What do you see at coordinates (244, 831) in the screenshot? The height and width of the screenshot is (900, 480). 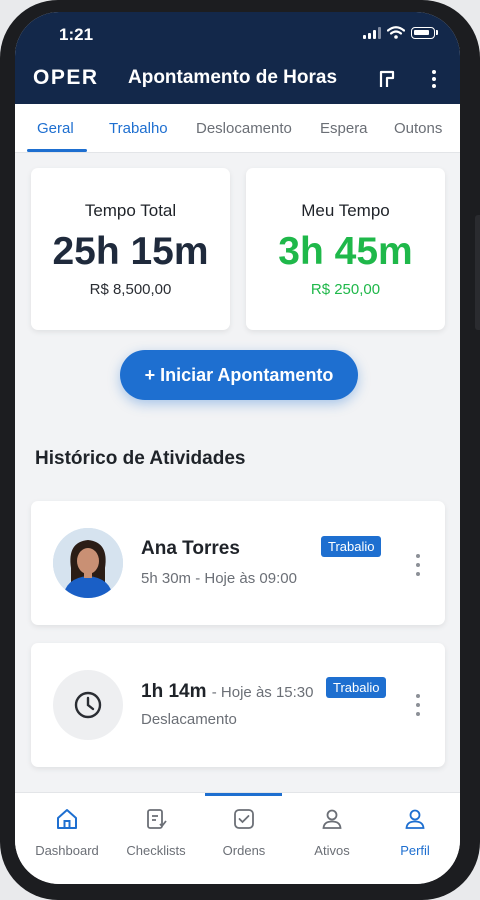 I see `nav-item-ordens: Ordens` at bounding box center [244, 831].